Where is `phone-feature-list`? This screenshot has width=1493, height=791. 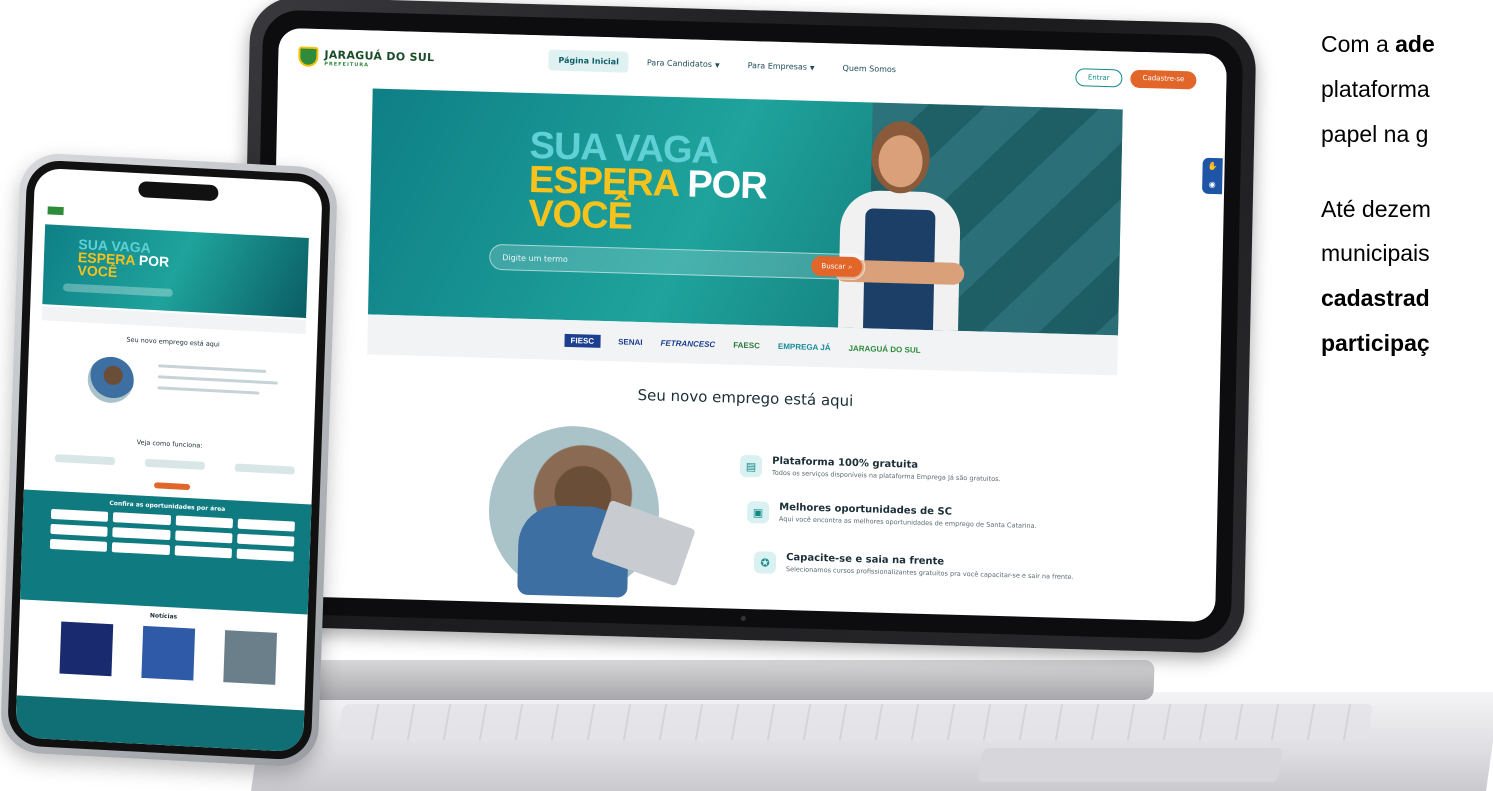 phone-feature-list is located at coordinates (217, 383).